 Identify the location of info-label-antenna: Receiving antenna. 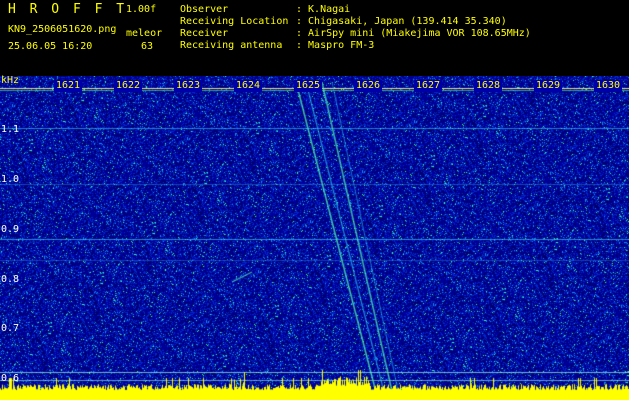
(231, 45).